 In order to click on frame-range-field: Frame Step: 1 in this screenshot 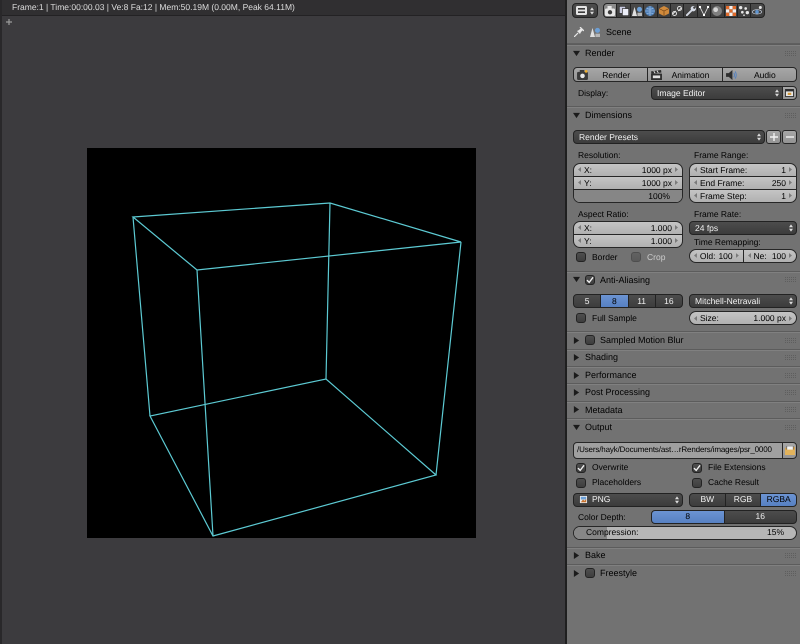, I will do `click(743, 195)`.